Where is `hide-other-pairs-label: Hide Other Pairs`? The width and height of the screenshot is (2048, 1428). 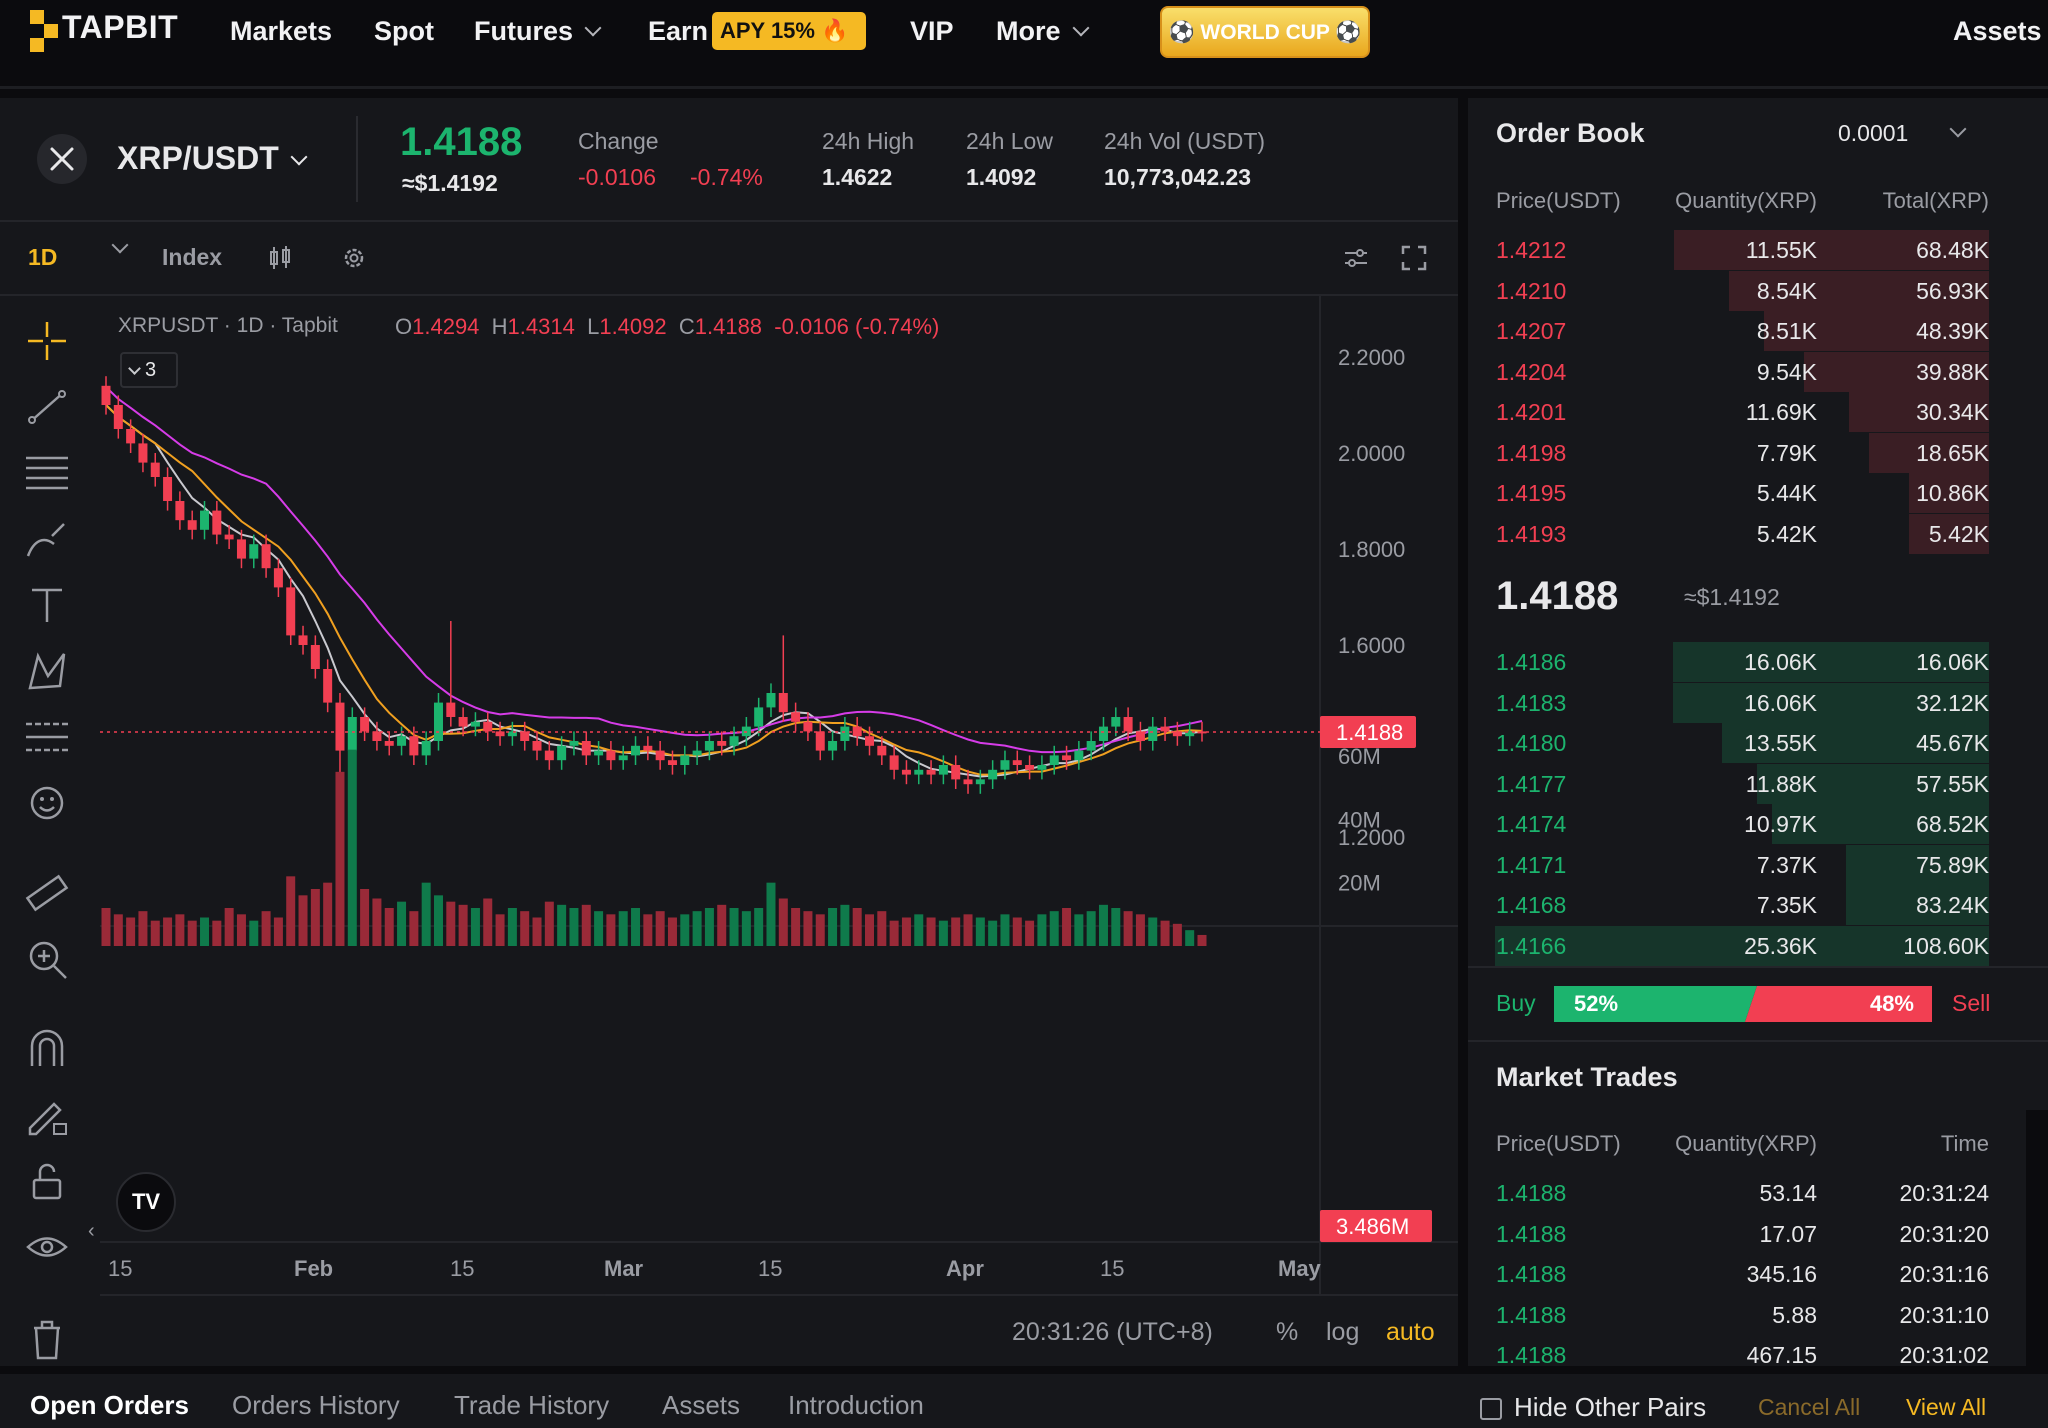 hide-other-pairs-label: Hide Other Pairs is located at coordinates (1610, 1407).